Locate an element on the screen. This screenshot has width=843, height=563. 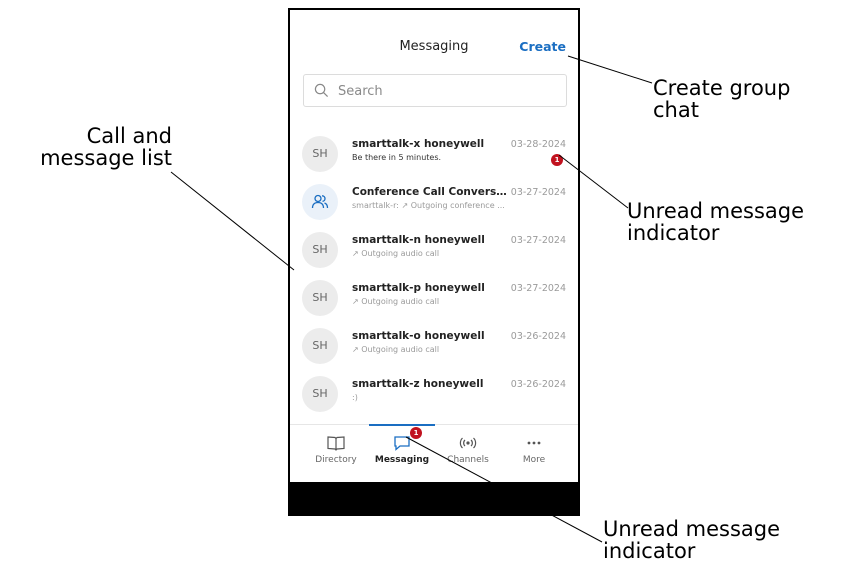
callout-message-list: Call and message list is located at coordinates (106, 147).